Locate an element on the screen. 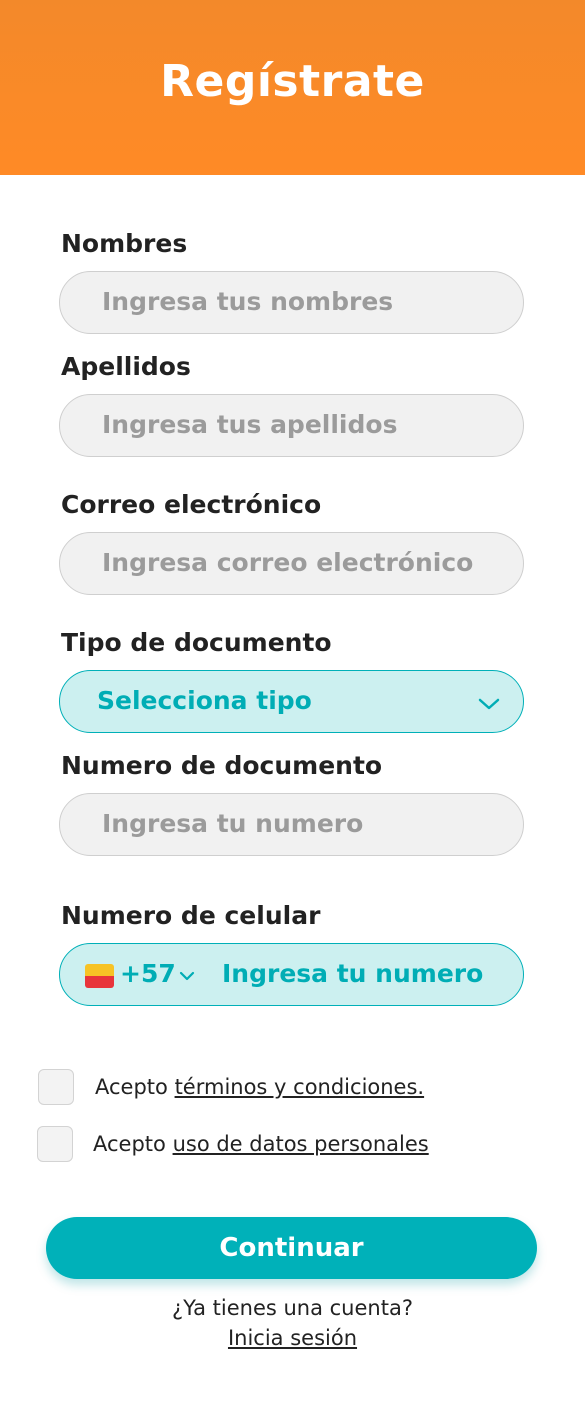 Image resolution: width=585 pixels, height=1412 pixels. numero-documento-label: Numero de documento is located at coordinates (222, 765).